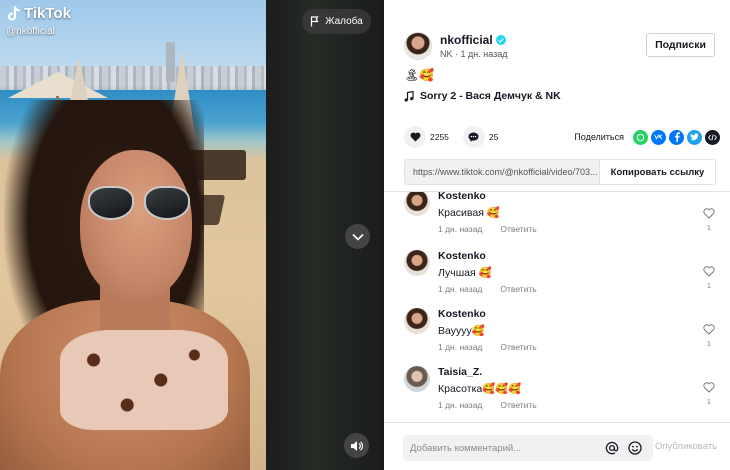  What do you see at coordinates (466, 40) in the screenshot?
I see `author-username: nkofficial` at bounding box center [466, 40].